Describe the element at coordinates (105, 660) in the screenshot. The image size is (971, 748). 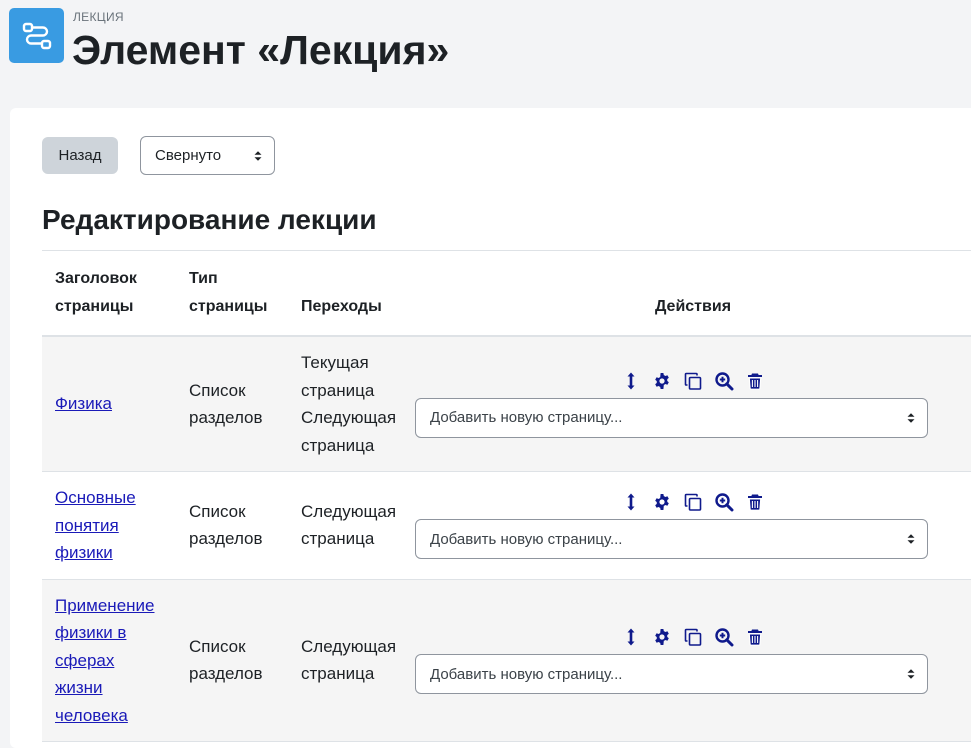
I see `page-title-link: Применение физики в сферах жизни человека` at that location.